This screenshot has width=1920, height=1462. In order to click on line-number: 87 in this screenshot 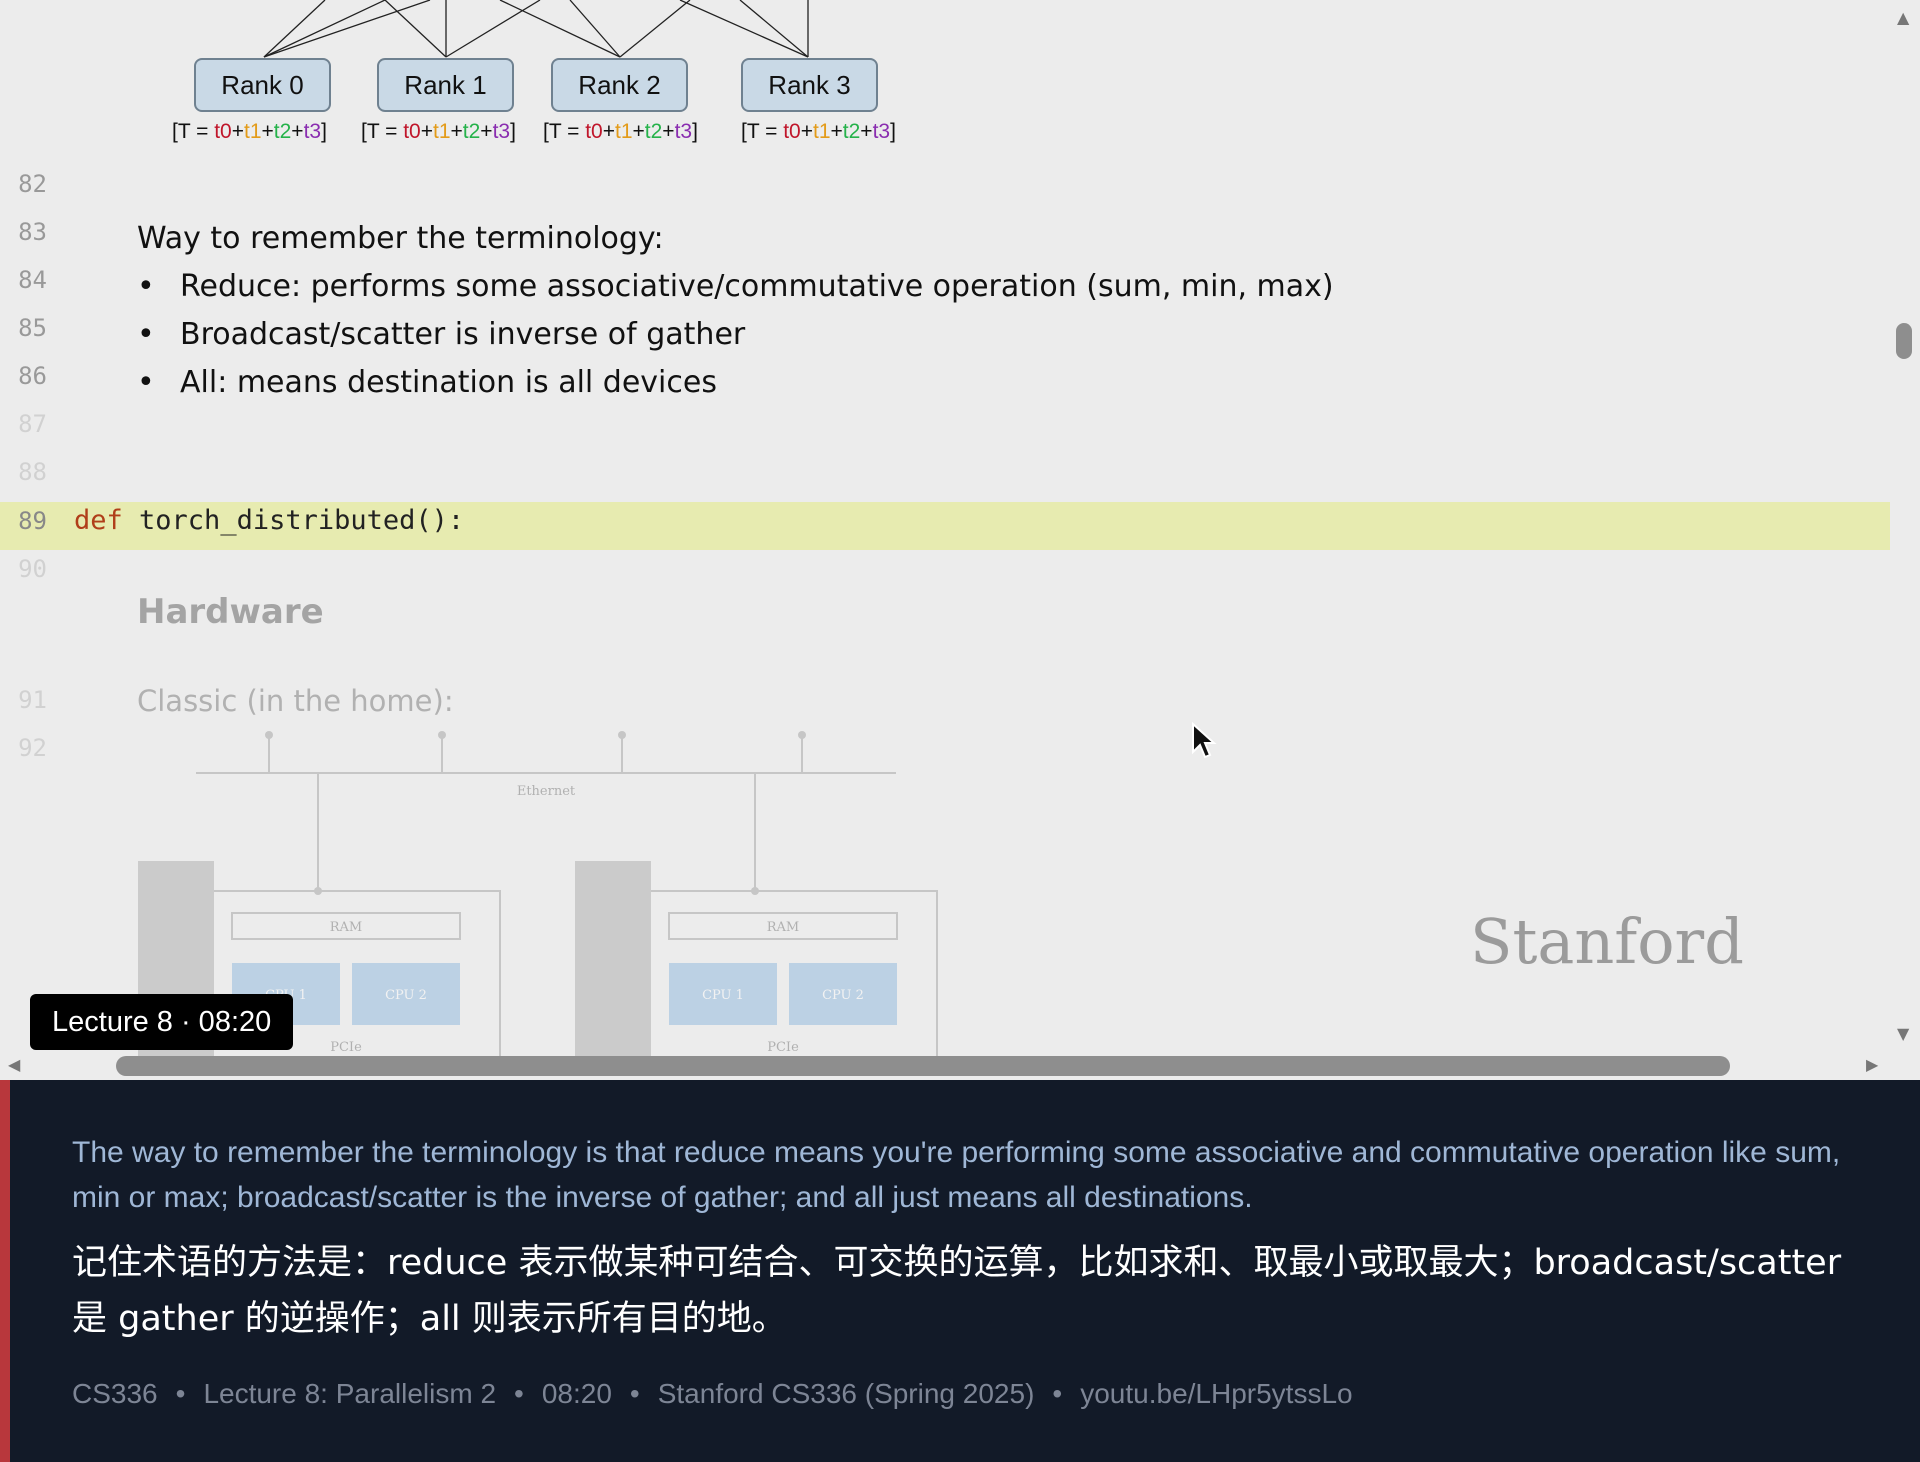, I will do `click(32, 424)`.